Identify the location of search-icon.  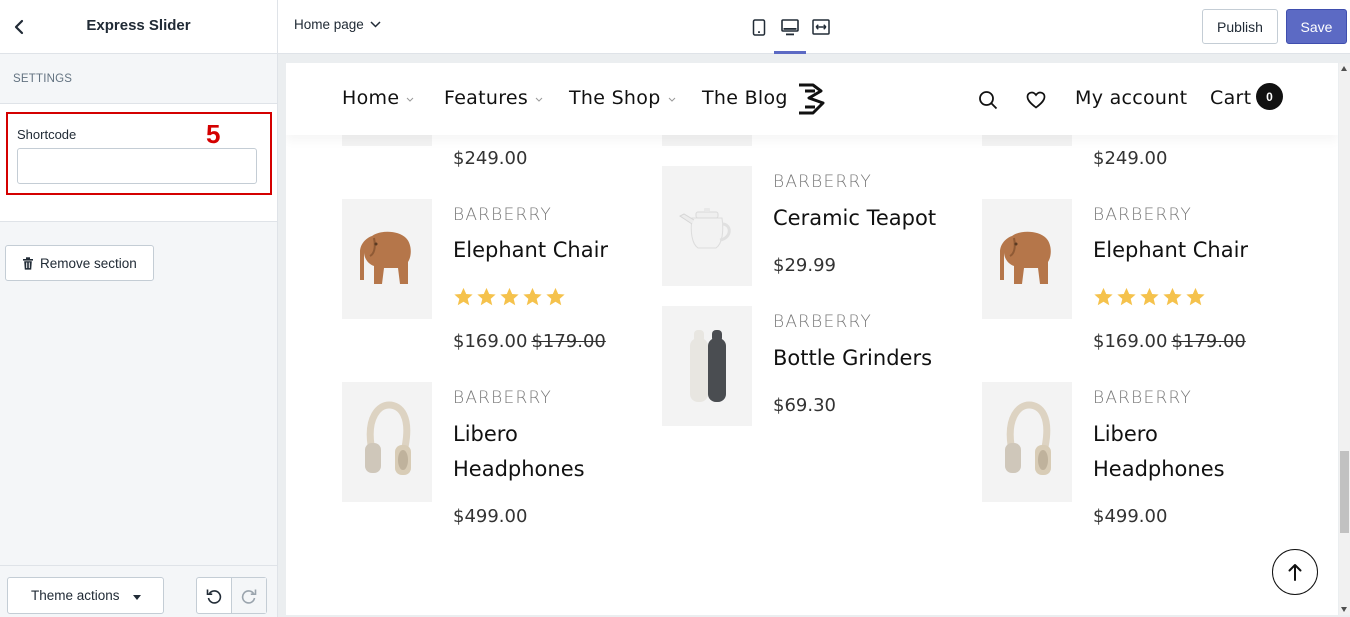
(988, 100).